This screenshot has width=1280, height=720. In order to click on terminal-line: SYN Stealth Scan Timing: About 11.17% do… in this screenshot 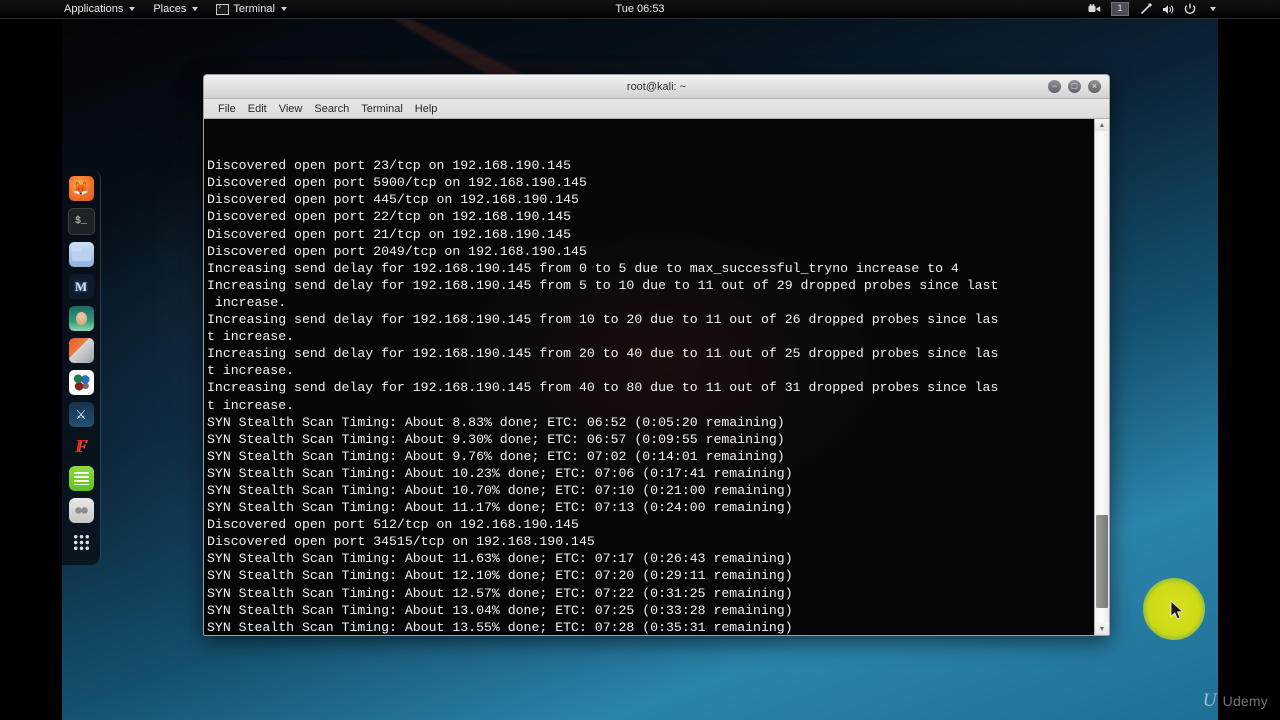, I will do `click(500, 508)`.